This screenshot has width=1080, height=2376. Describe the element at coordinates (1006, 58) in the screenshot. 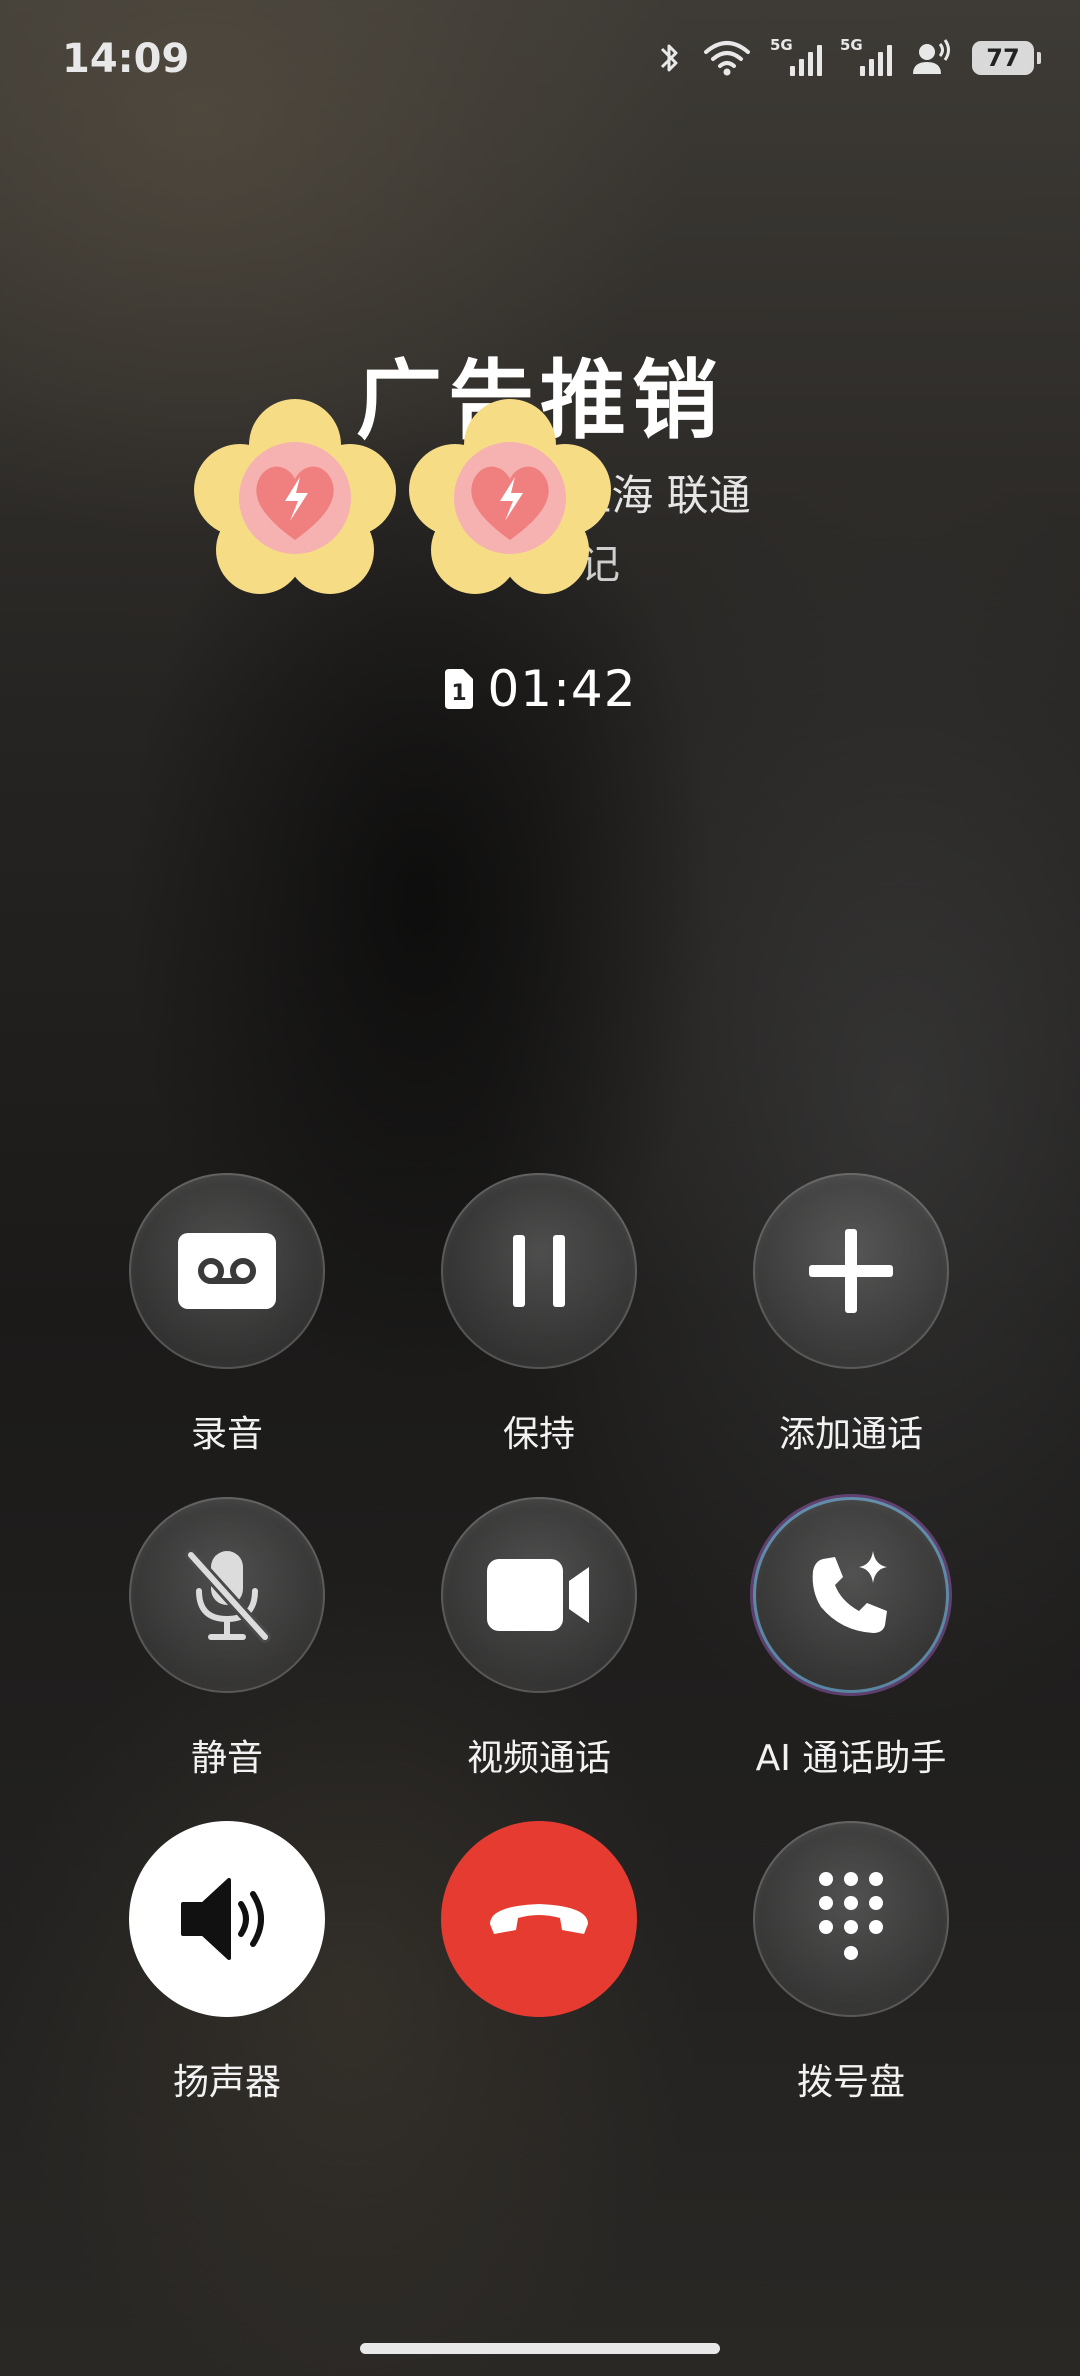

I see `battery-icon: 77` at that location.